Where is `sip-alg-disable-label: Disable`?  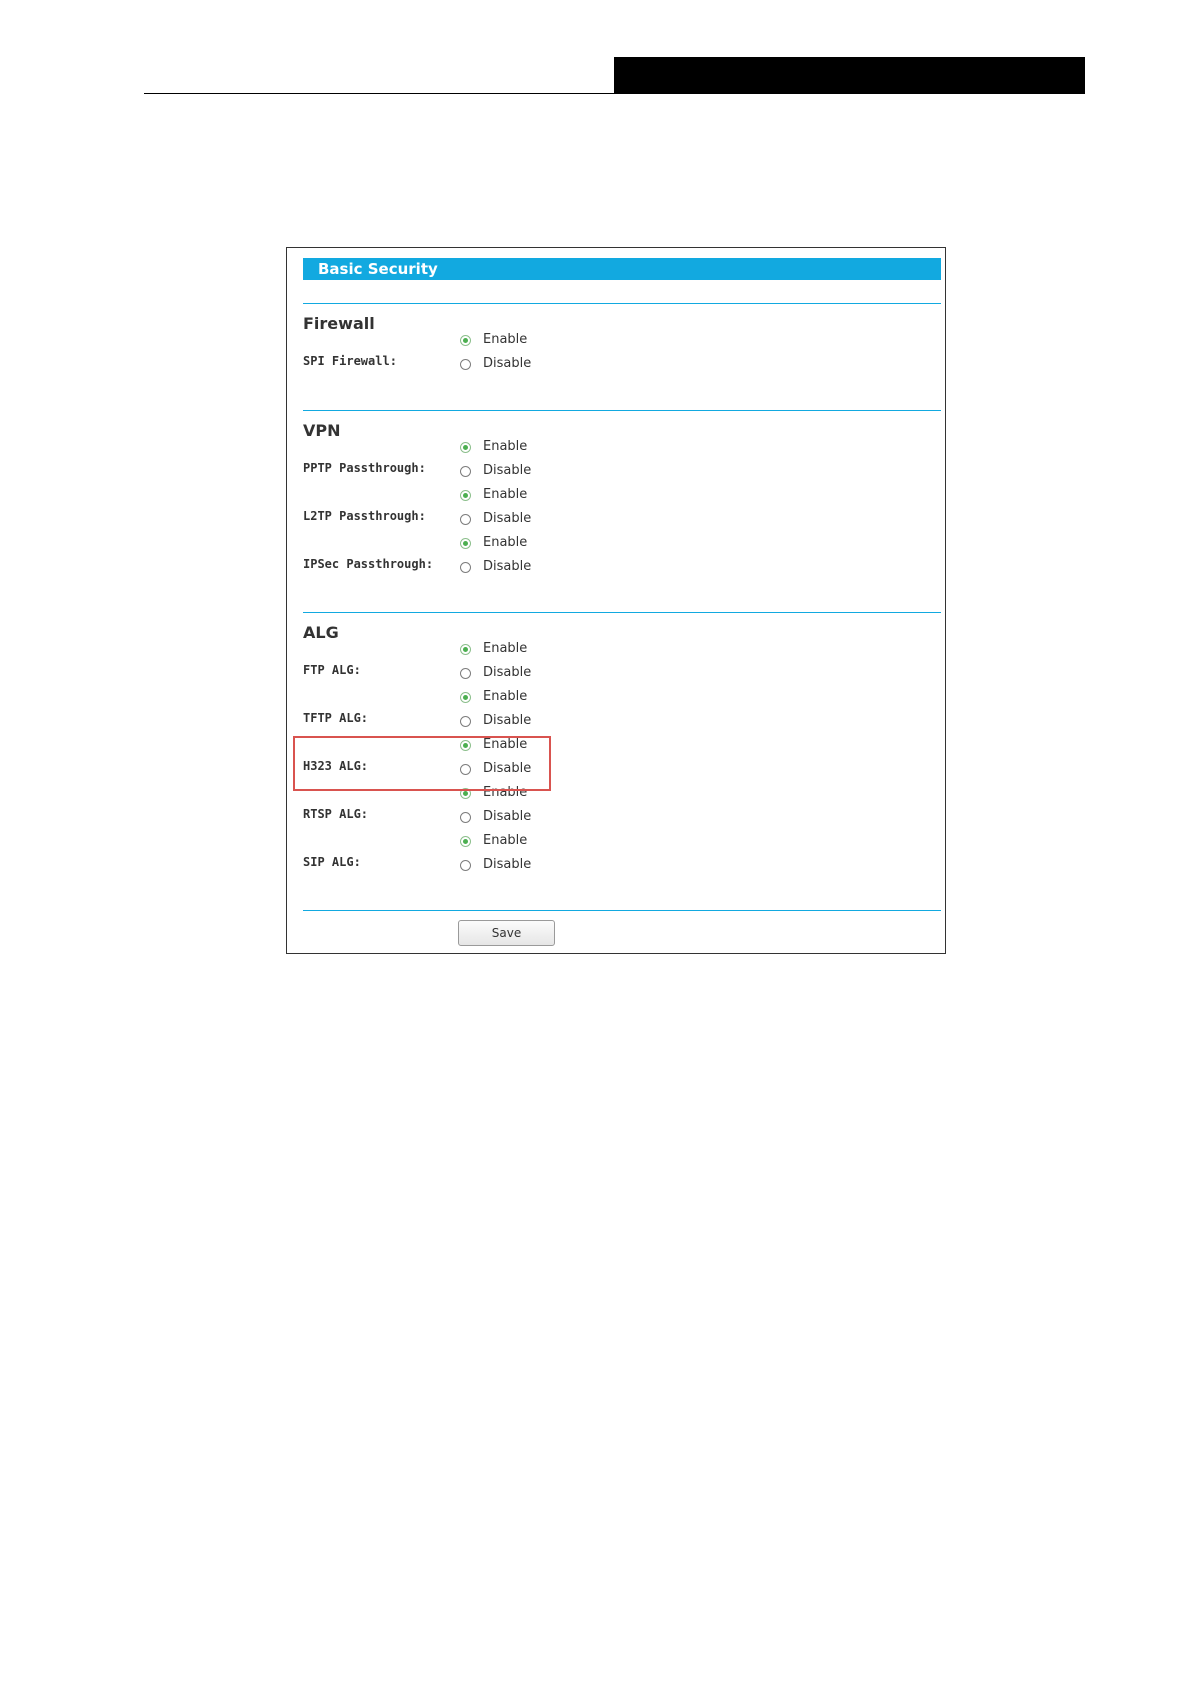
sip-alg-disable-label: Disable is located at coordinates (507, 864).